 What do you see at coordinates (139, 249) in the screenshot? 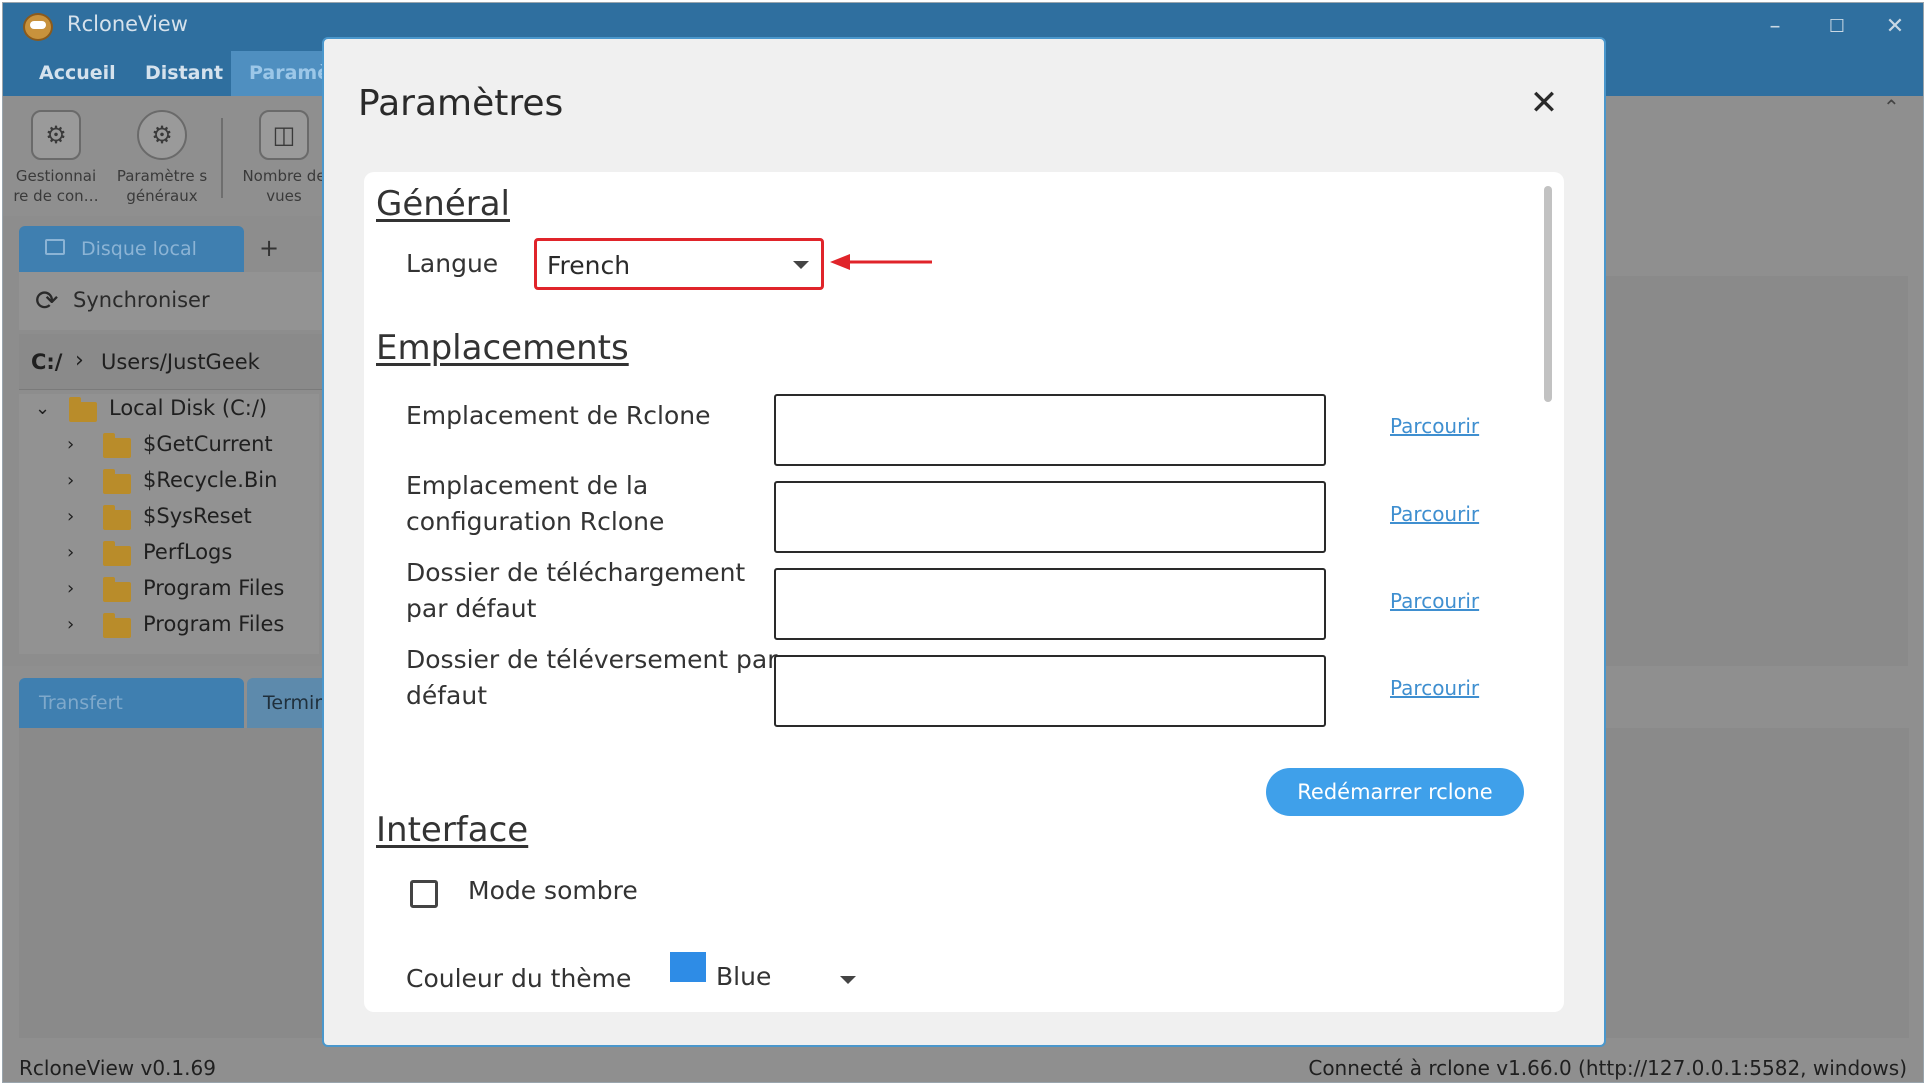
I see `tab-local-disk-label: Disque local` at bounding box center [139, 249].